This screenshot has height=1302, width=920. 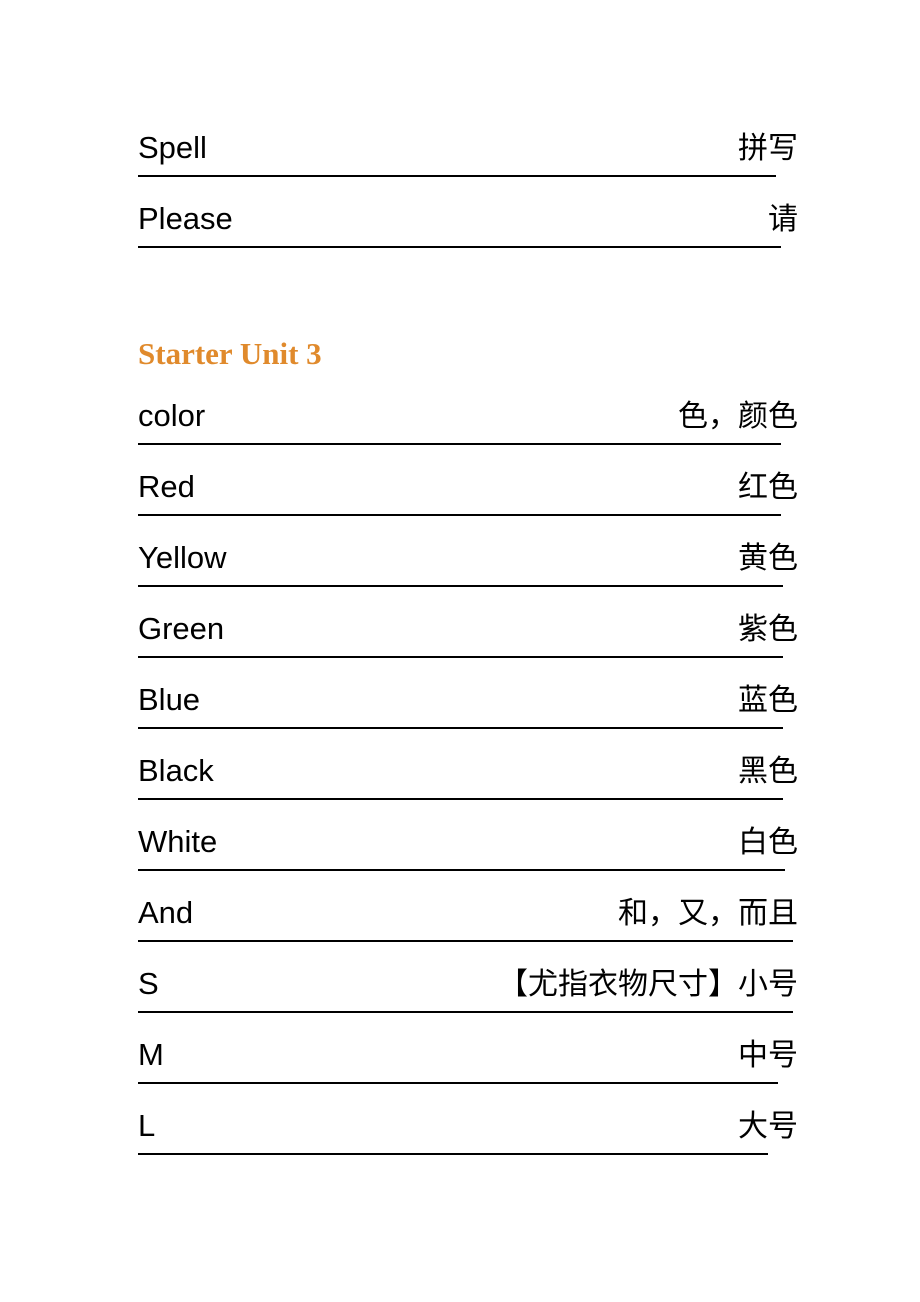 What do you see at coordinates (468, 920) in the screenshot?
I see `vocab-row-and: And 和，又，而且` at bounding box center [468, 920].